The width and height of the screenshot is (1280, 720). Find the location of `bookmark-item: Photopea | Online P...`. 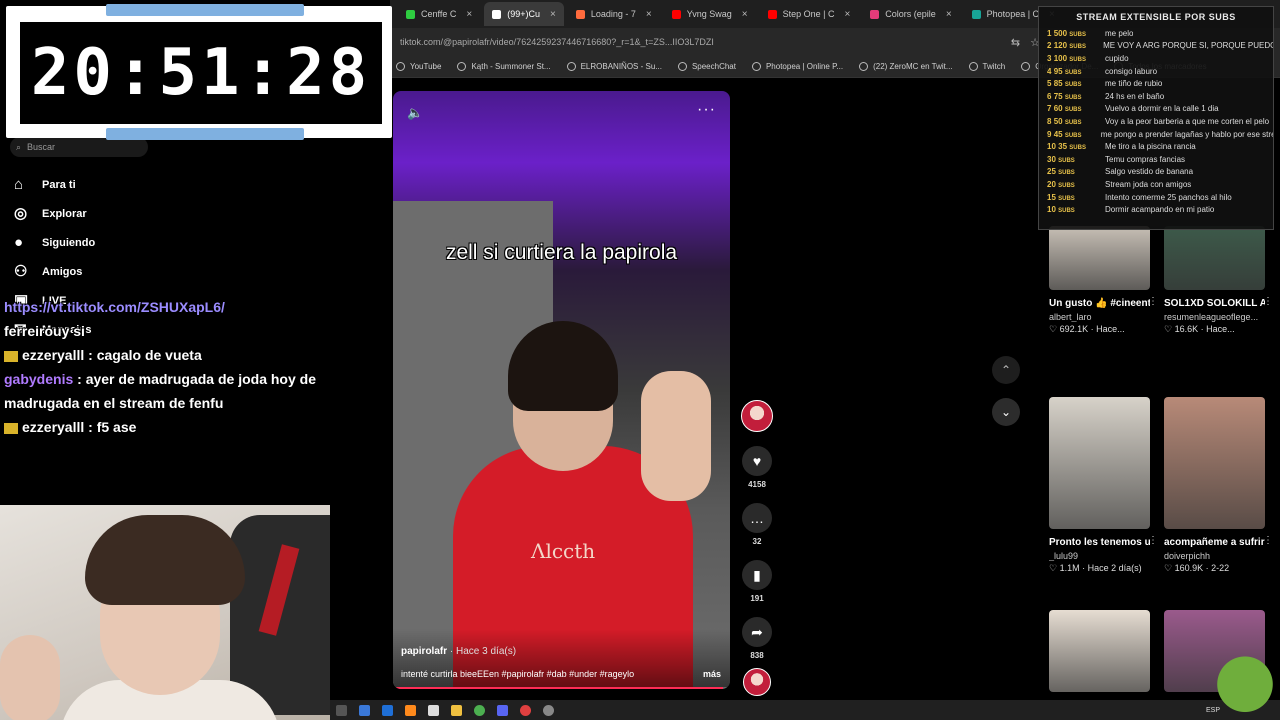

bookmark-item: Photopea | Online P... is located at coordinates (797, 66).